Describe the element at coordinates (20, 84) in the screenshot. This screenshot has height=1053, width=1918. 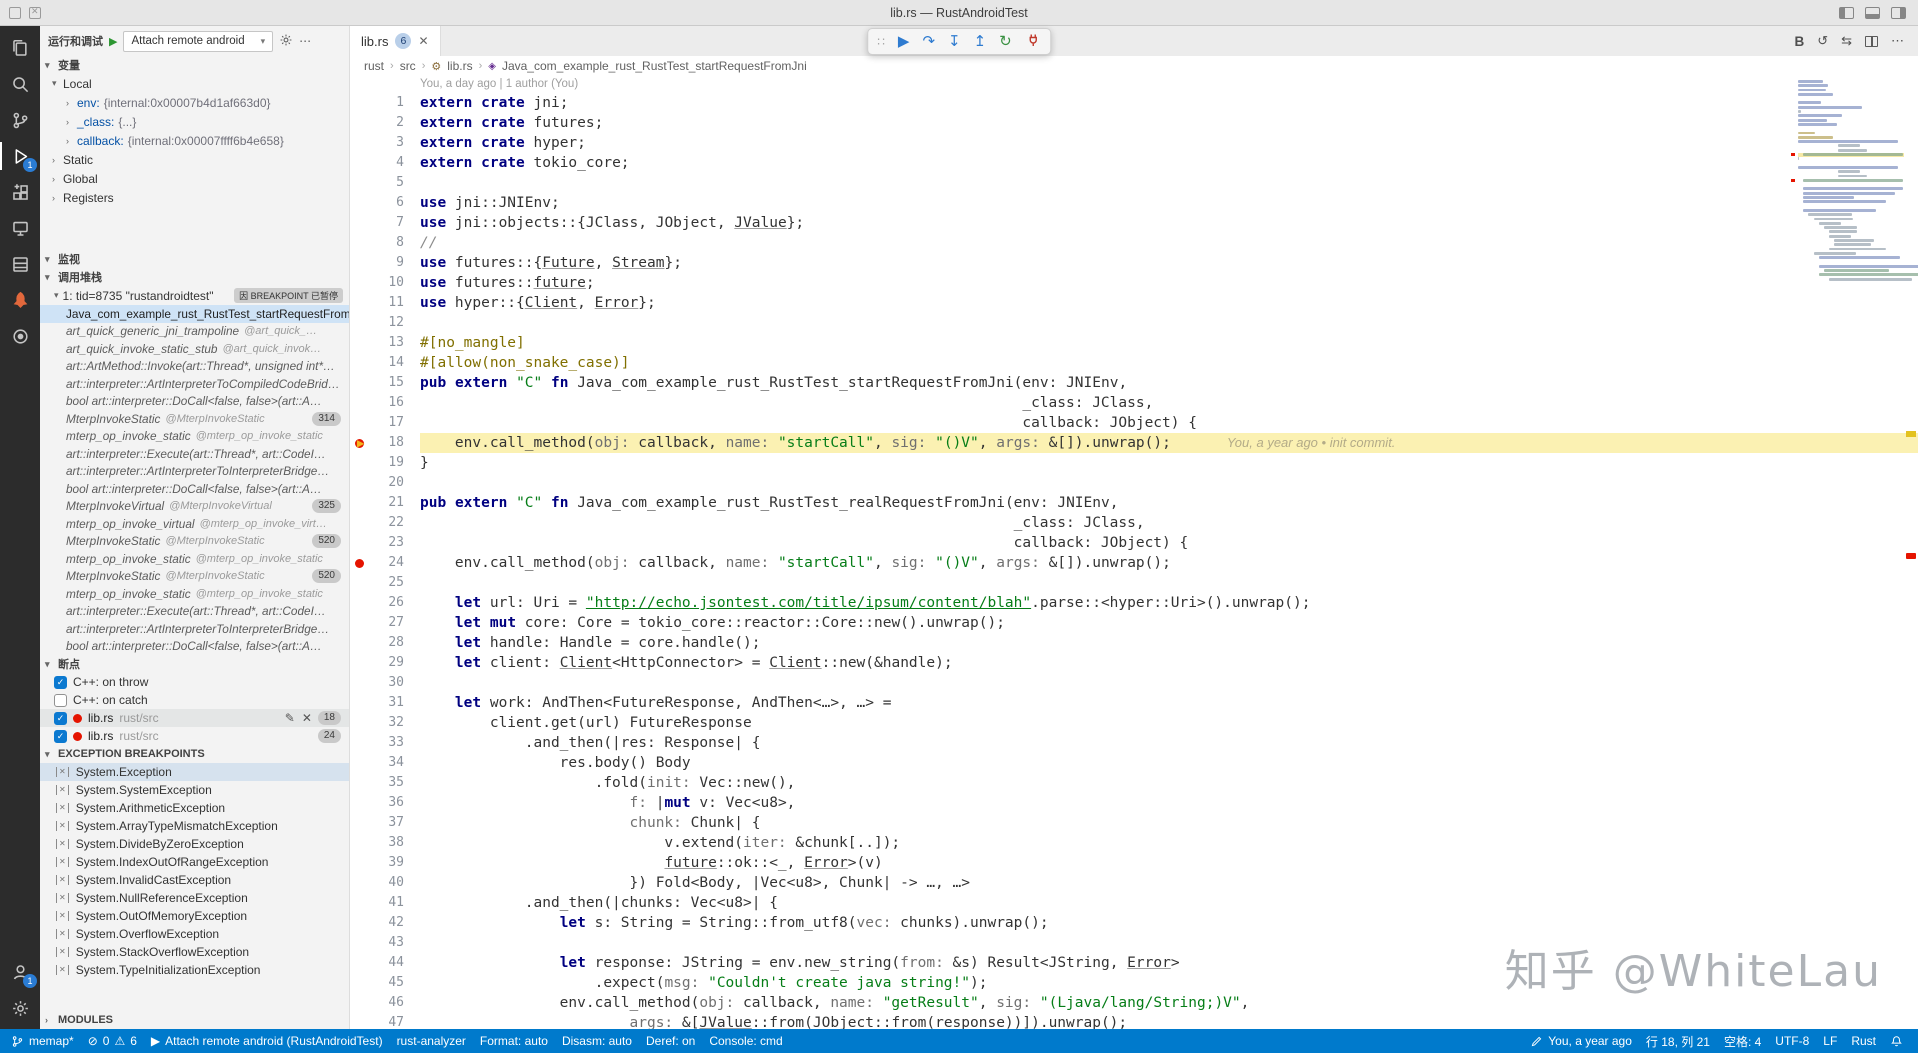
I see `search-icon` at that location.